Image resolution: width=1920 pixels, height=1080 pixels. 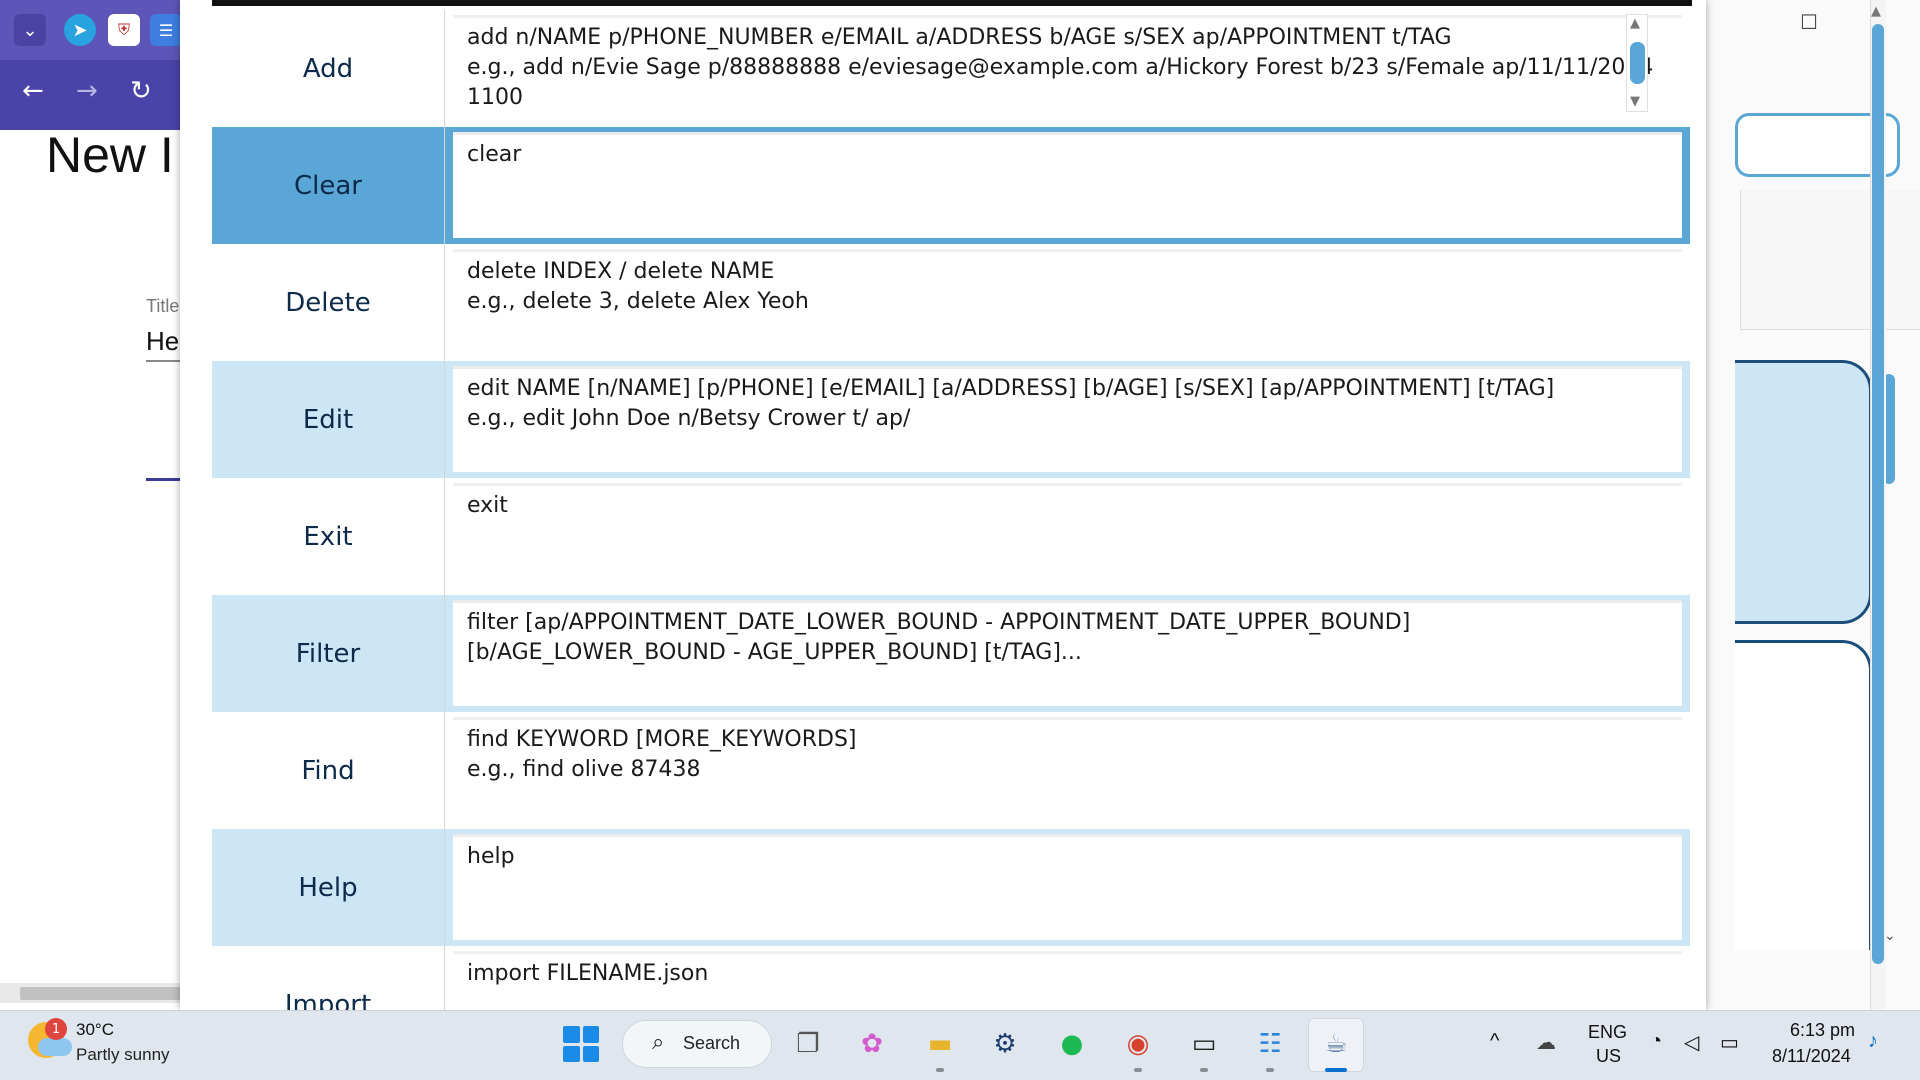 I want to click on command-row: Clear clear, so click(x=951, y=185).